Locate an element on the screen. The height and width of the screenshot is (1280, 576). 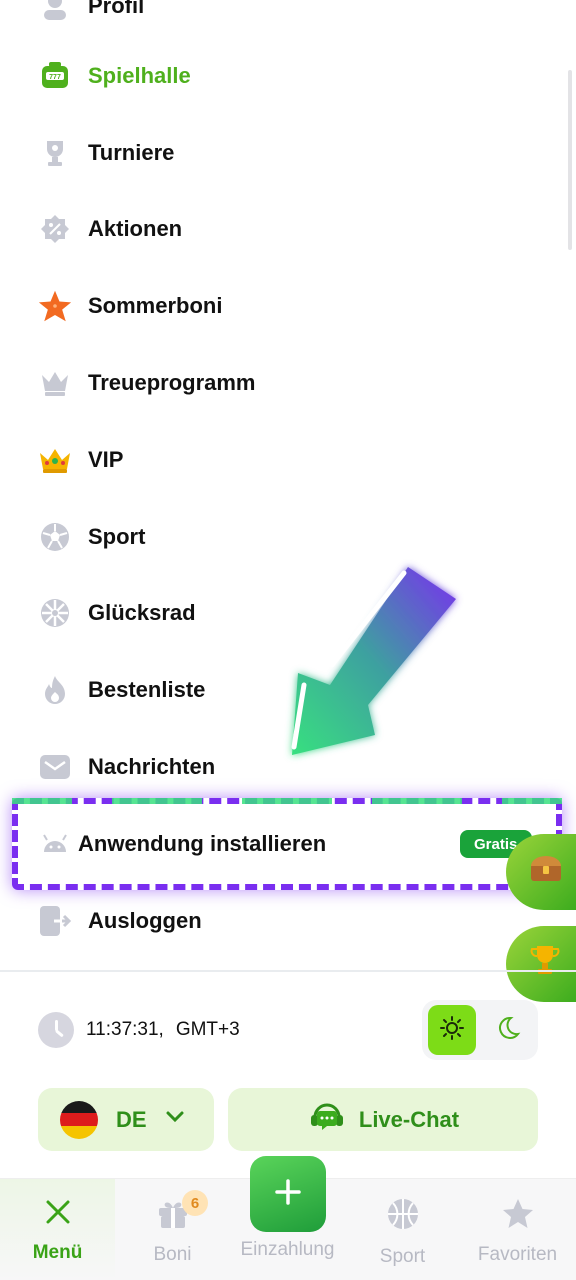
menu-item-bestenliste: Bestenliste is located at coordinates (121, 690).